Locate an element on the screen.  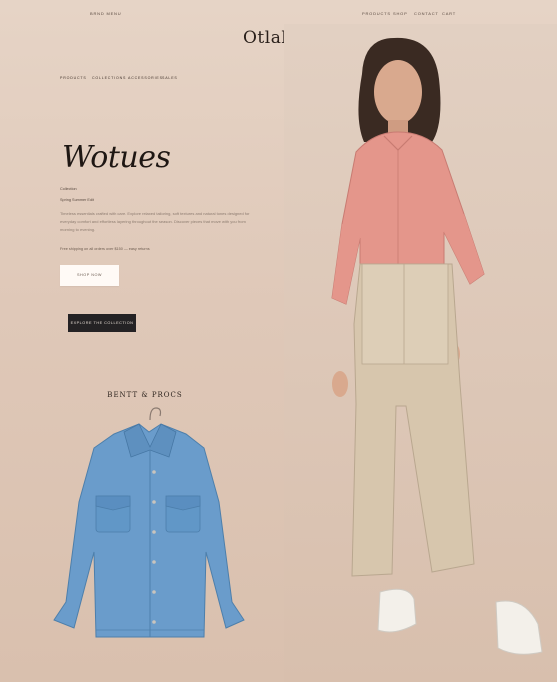
subnav-item-products: PRODUCTS is located at coordinates (73, 78).